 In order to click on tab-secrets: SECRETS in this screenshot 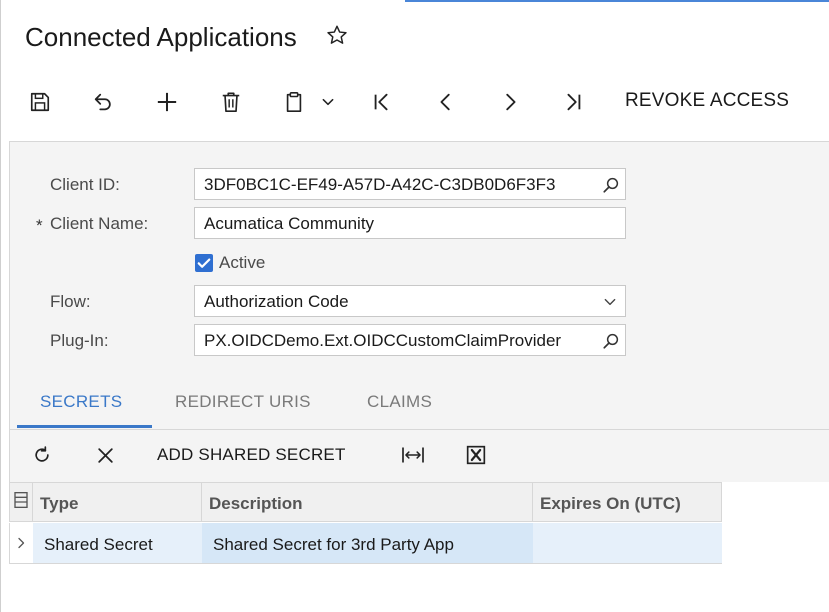, I will do `click(81, 402)`.